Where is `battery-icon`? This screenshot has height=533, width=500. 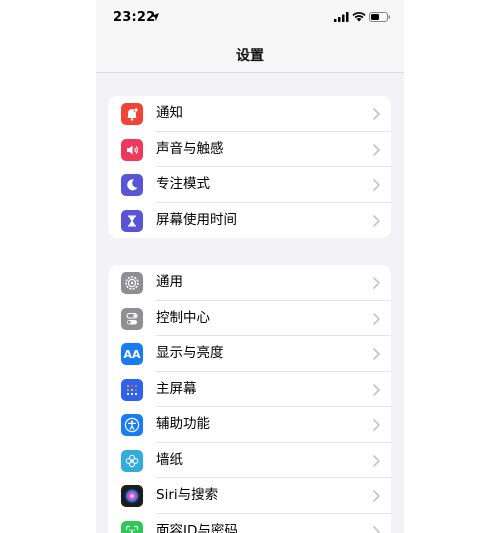
battery-icon is located at coordinates (380, 17).